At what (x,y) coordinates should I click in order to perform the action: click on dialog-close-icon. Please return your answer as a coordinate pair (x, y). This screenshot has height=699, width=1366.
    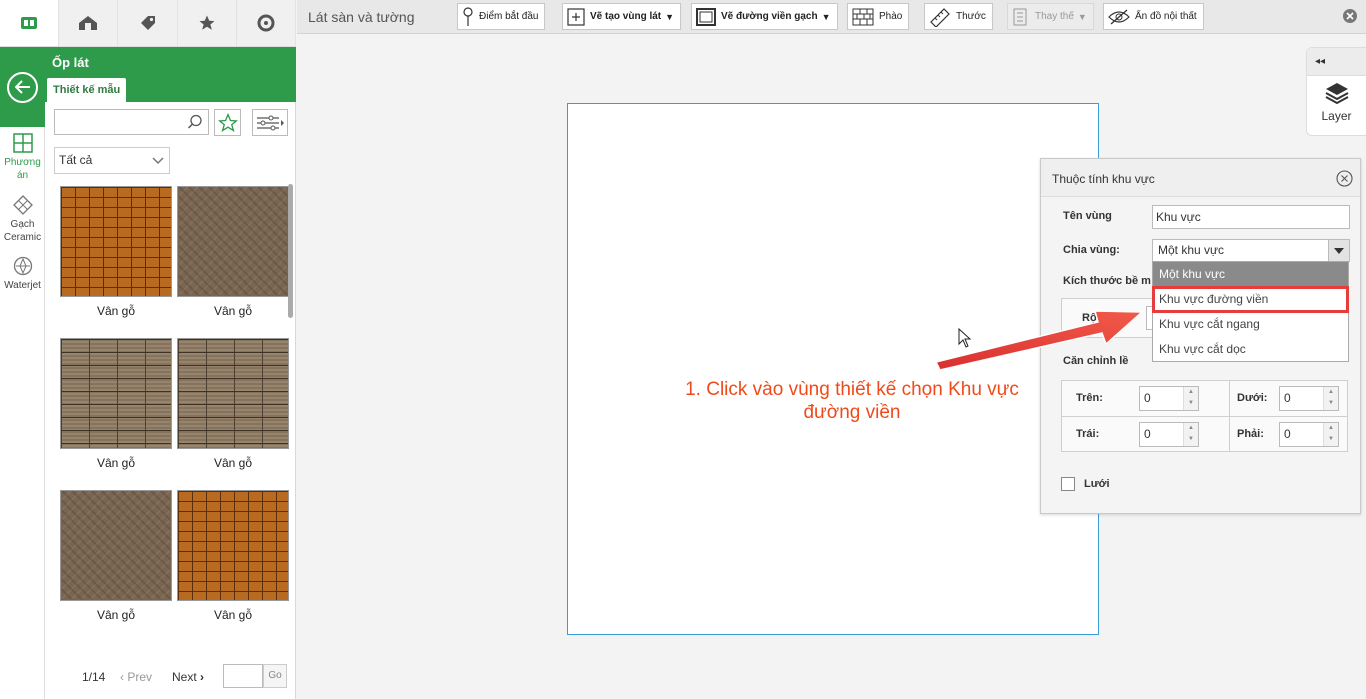
    Looking at the image, I should click on (1344, 178).